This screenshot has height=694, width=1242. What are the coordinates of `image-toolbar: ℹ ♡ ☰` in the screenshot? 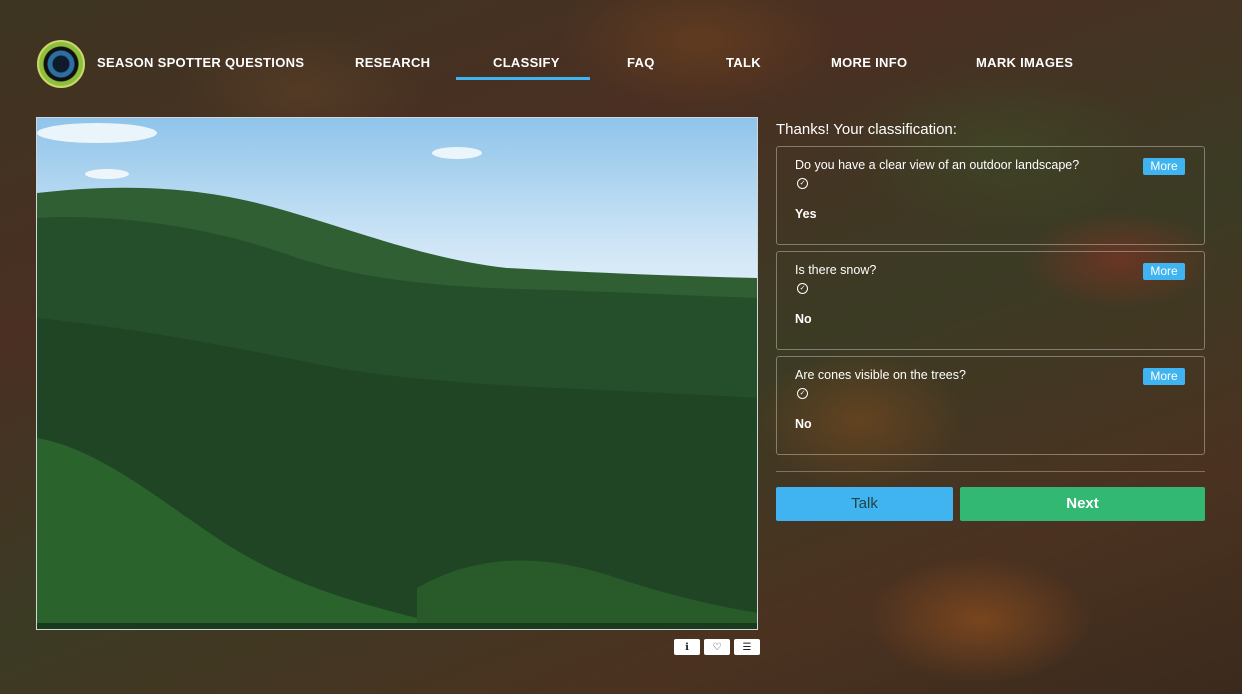 It's located at (717, 647).